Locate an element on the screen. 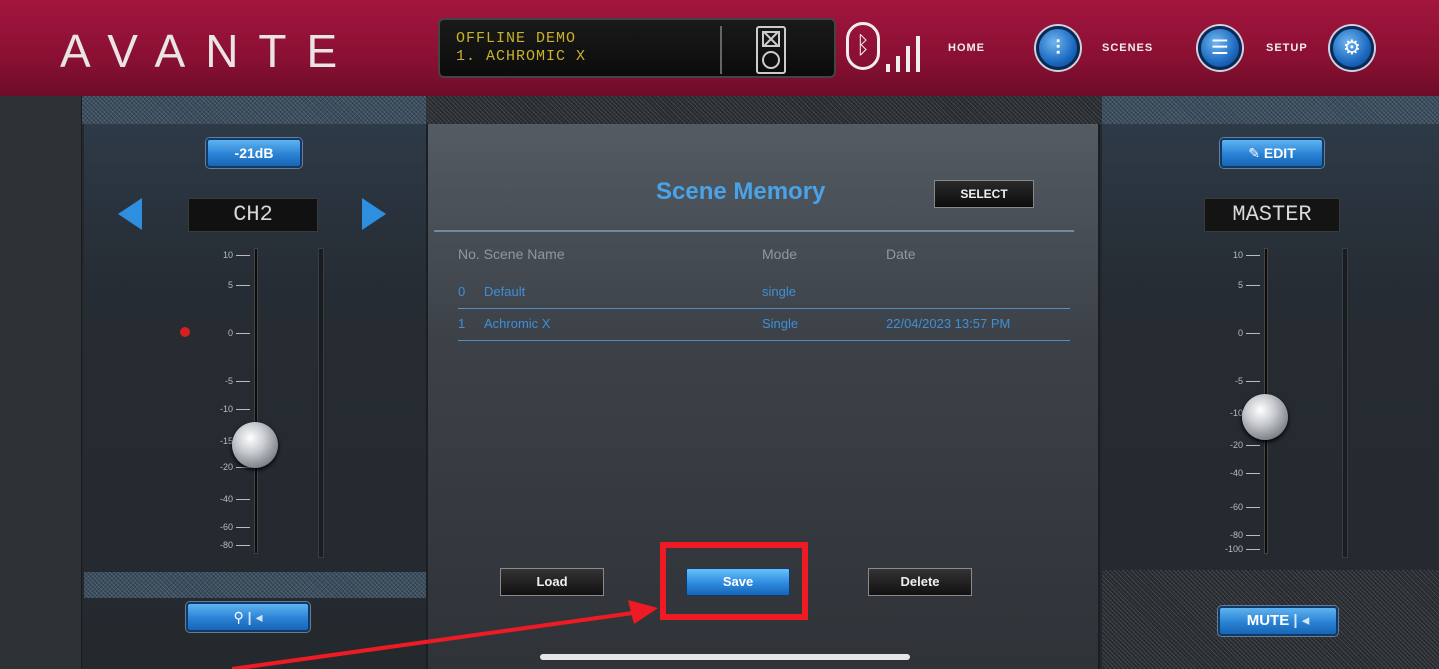  left-pattern-strip is located at coordinates (254, 110).